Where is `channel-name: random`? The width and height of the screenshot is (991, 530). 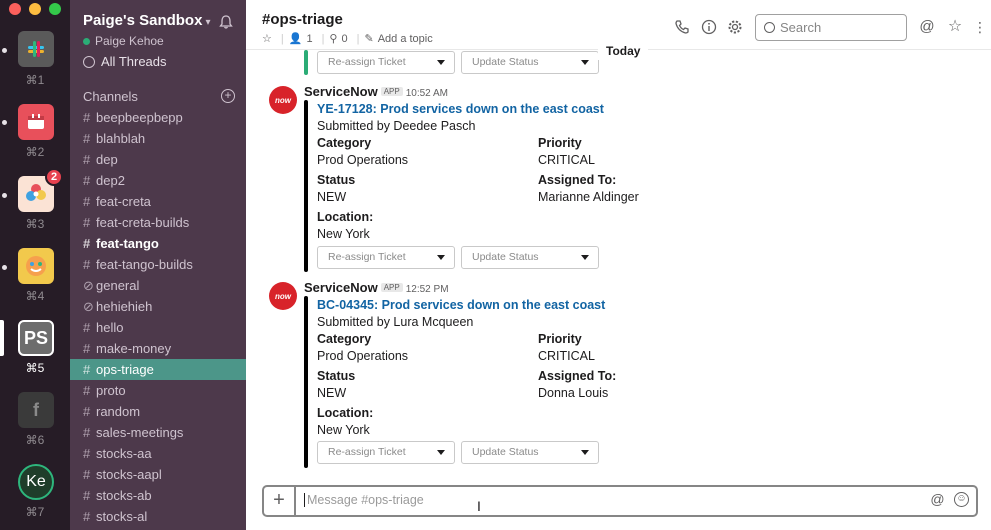 channel-name: random is located at coordinates (118, 411).